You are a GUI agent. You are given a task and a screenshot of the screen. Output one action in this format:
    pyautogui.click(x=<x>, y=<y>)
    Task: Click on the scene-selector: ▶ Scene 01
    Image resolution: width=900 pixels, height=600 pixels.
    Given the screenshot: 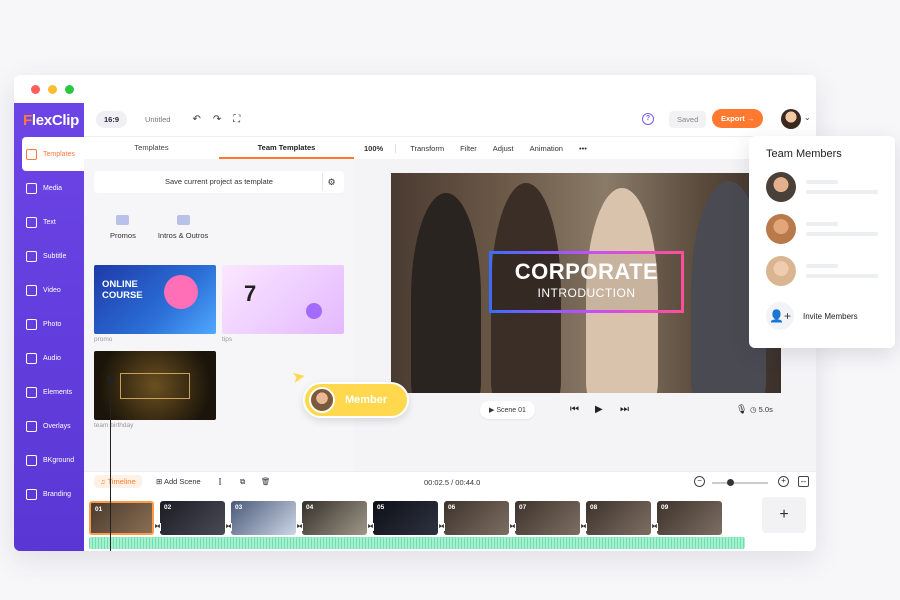 What is the action you would take?
    pyautogui.click(x=507, y=410)
    